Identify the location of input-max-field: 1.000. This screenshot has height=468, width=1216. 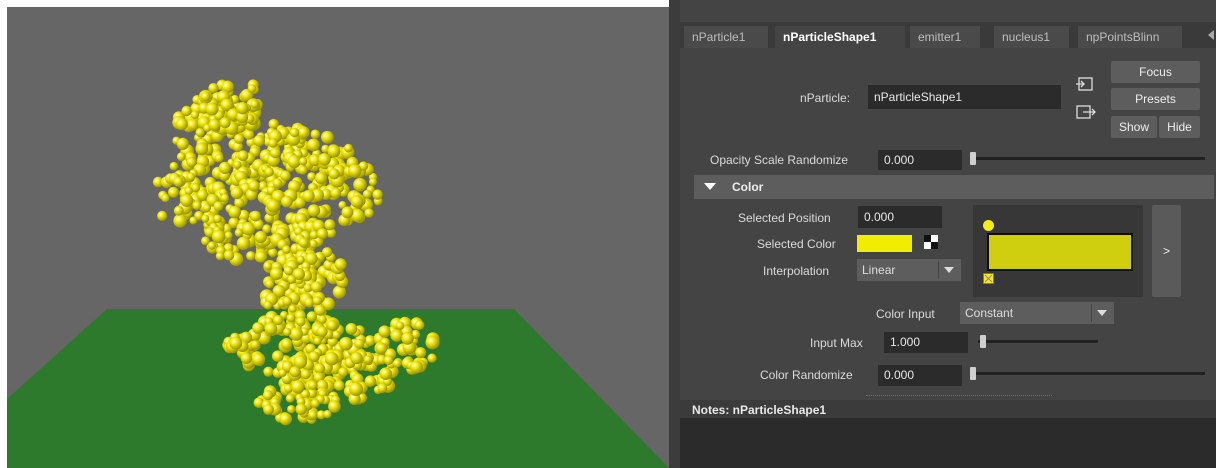
(926, 342).